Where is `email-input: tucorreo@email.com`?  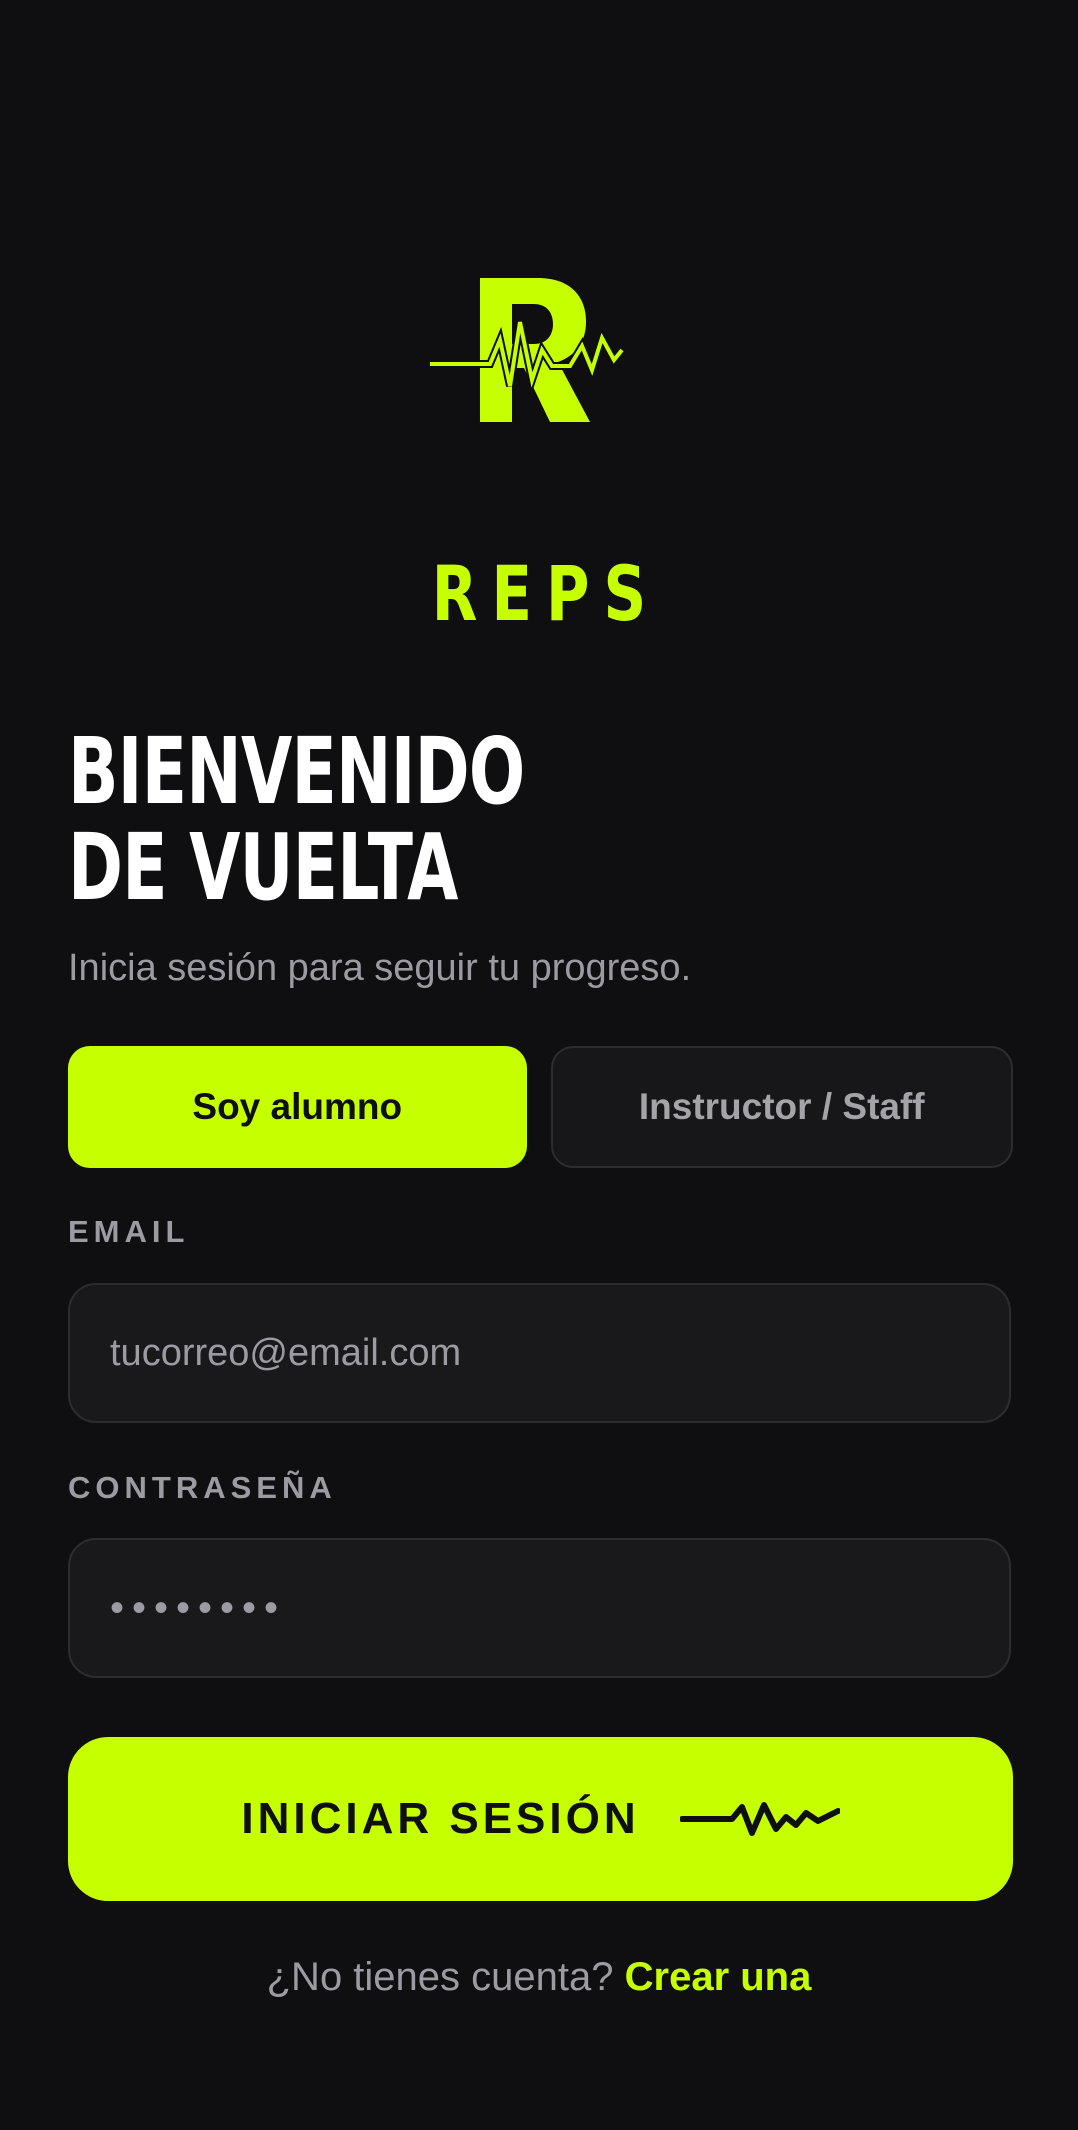
email-input: tucorreo@email.com is located at coordinates (539, 1353).